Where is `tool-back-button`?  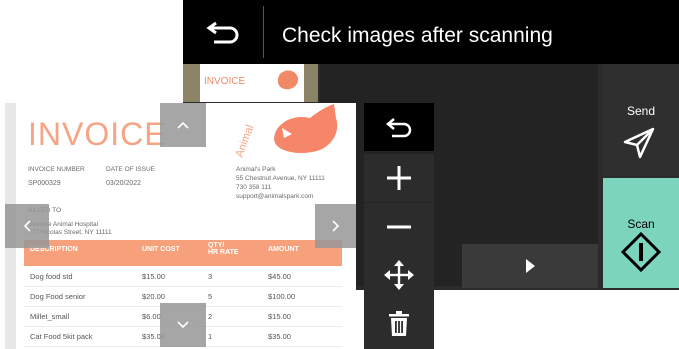 tool-back-button is located at coordinates (399, 127).